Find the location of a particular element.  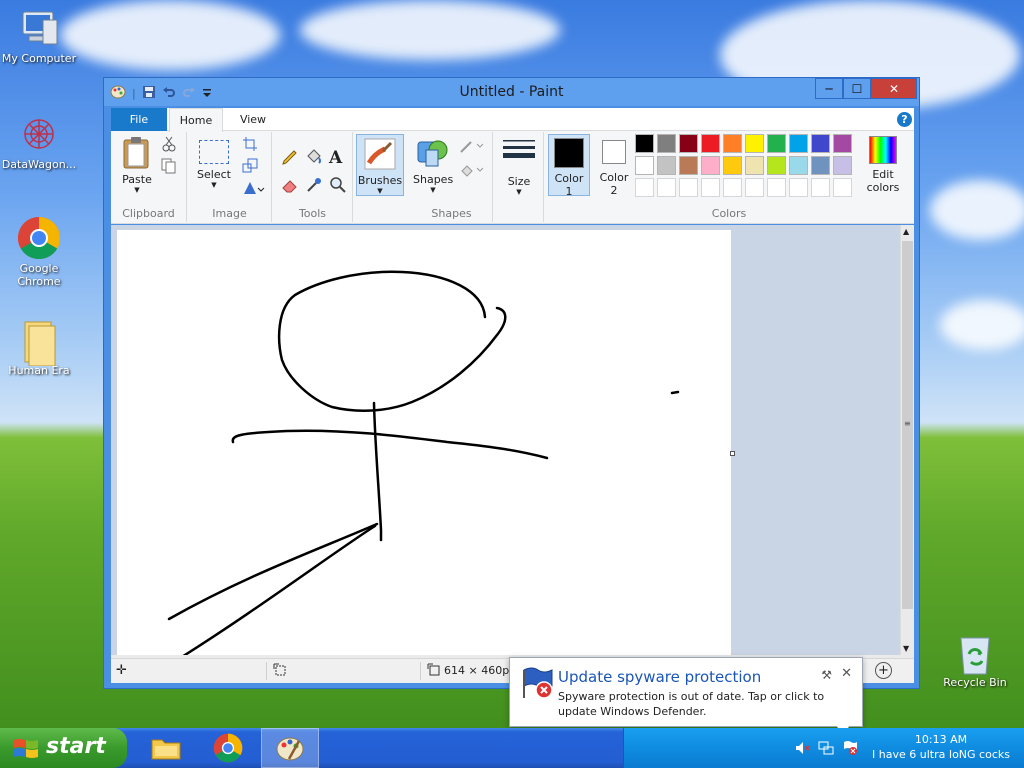

taskbar-paint is located at coordinates (290, 748).